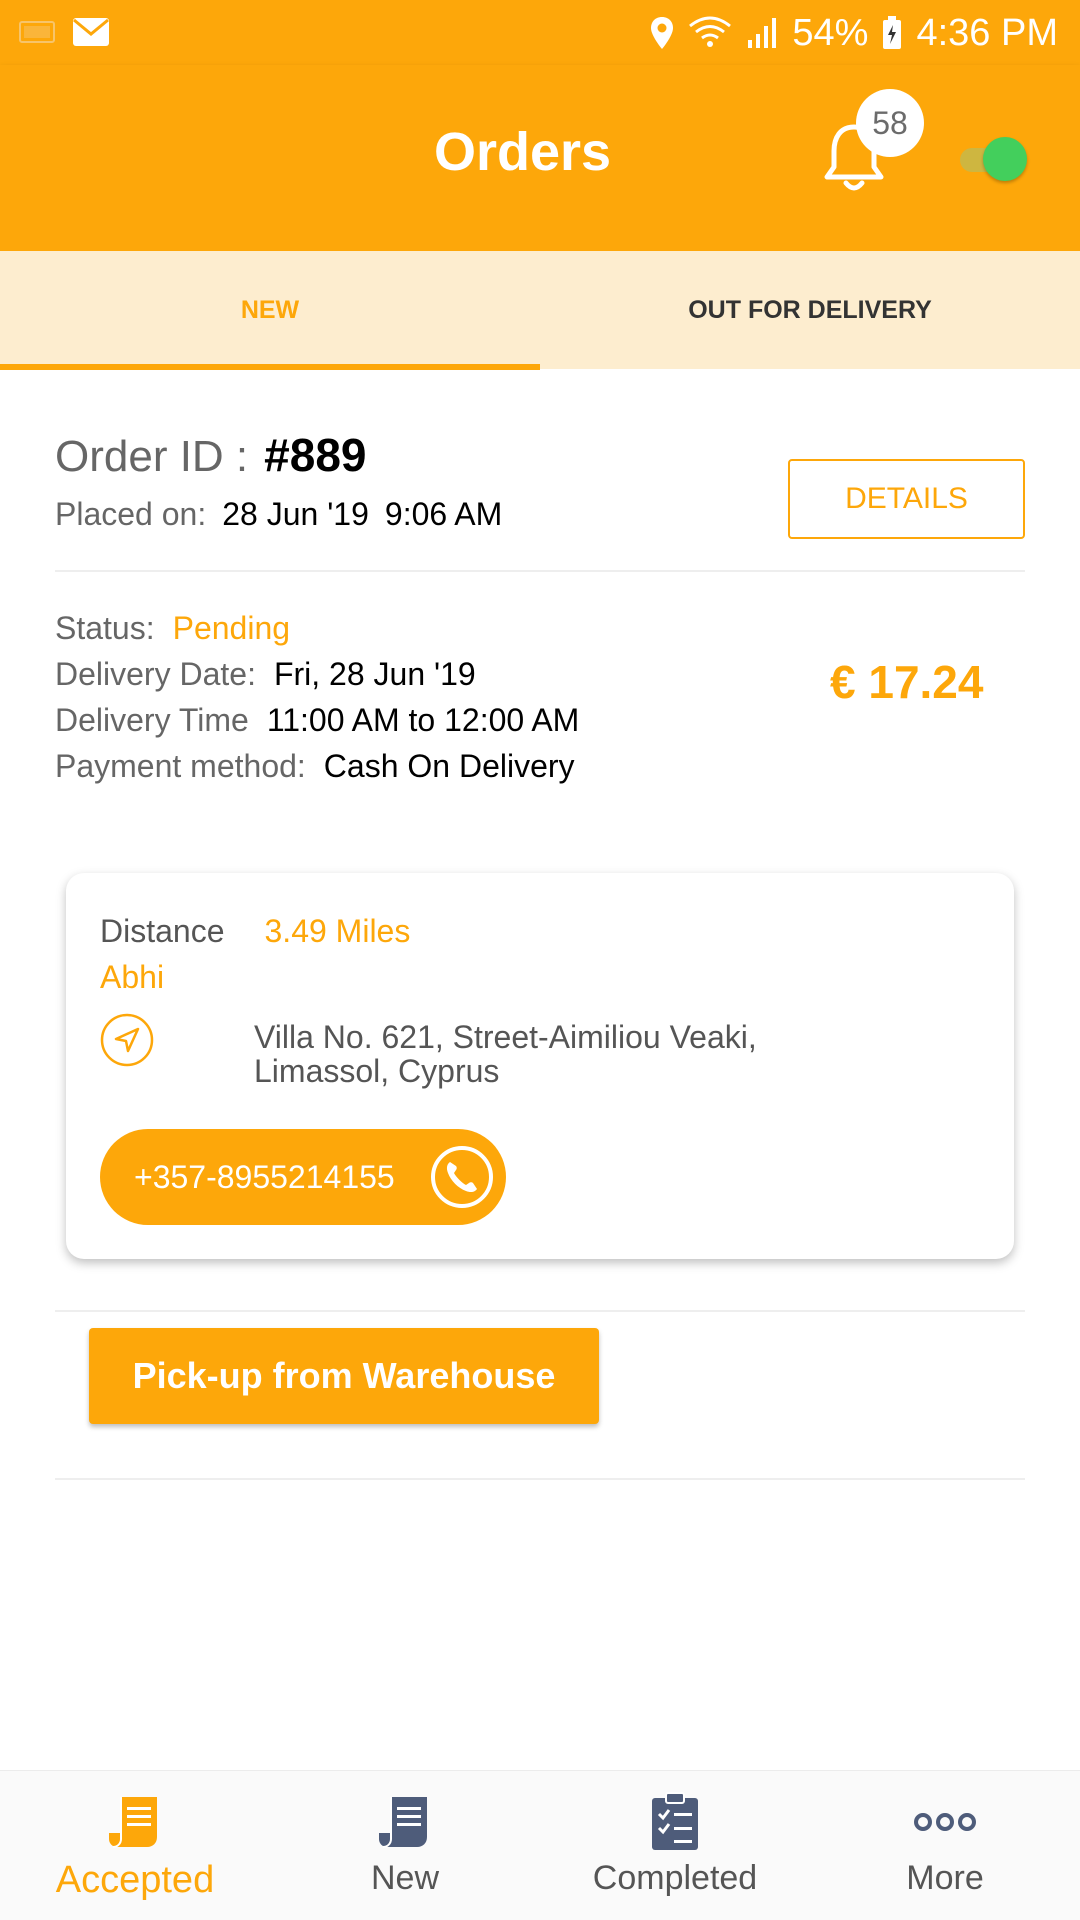 The width and height of the screenshot is (1080, 1920). Describe the element at coordinates (892, 33) in the screenshot. I see `battery-icon` at that location.